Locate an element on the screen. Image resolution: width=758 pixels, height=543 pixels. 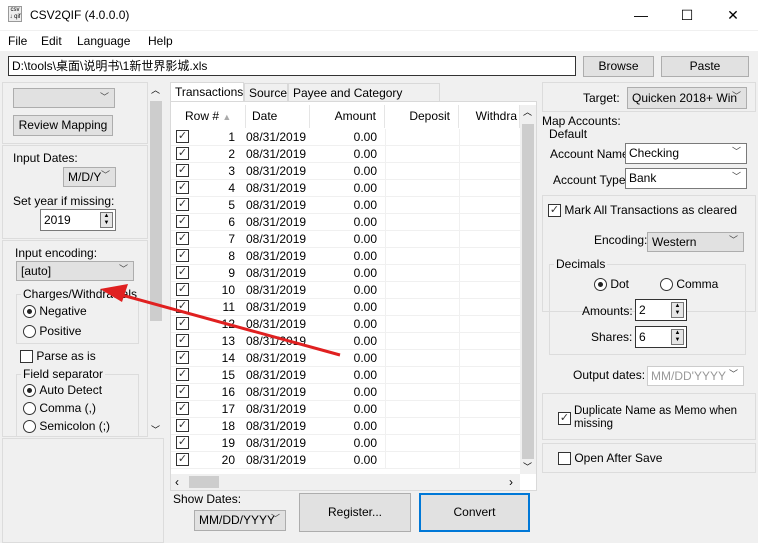
target-select: Quicken 2018+ Win ﹀ is located at coordinates (687, 98).